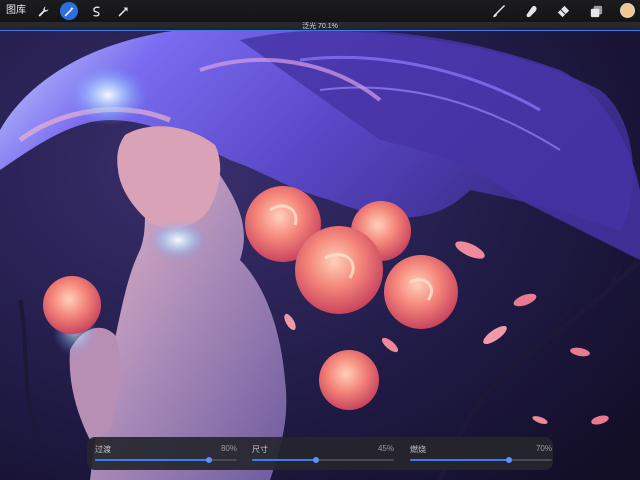  Describe the element at coordinates (627, 10) in the screenshot. I see `color-picker-swatch` at that location.